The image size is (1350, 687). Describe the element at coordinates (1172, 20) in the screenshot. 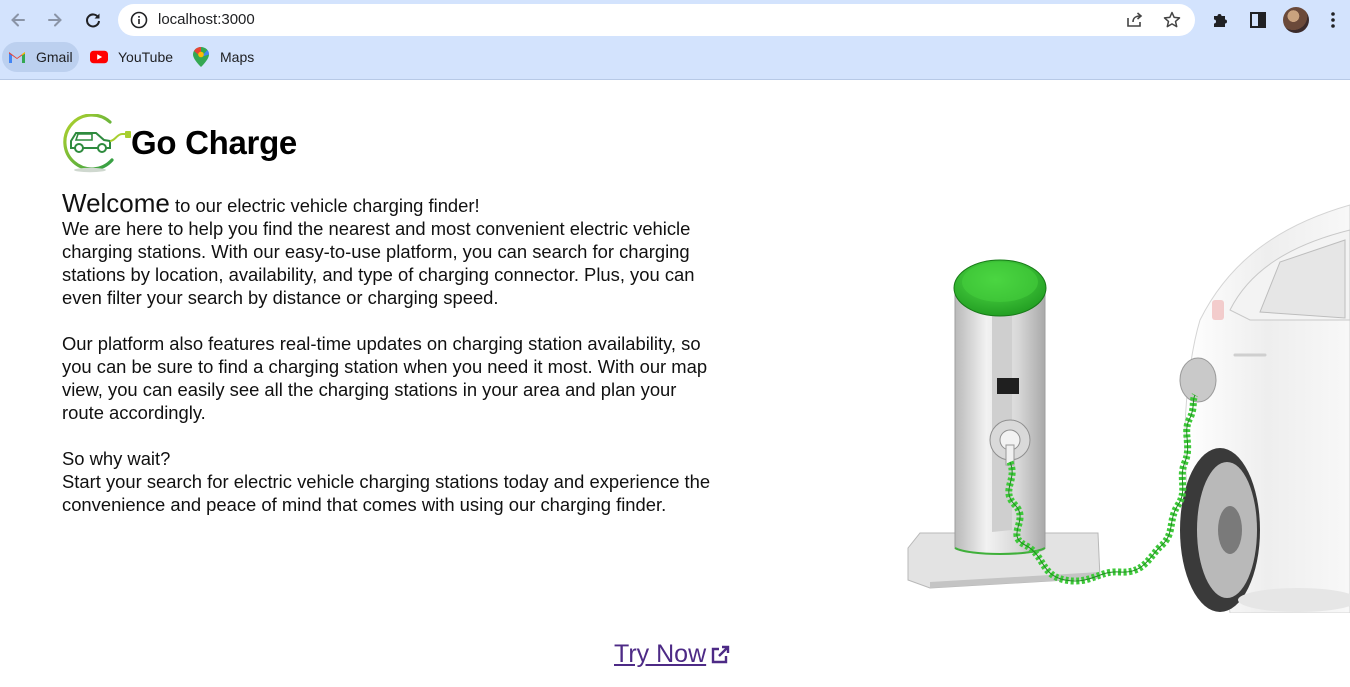

I see `bookmark-star-icon` at that location.